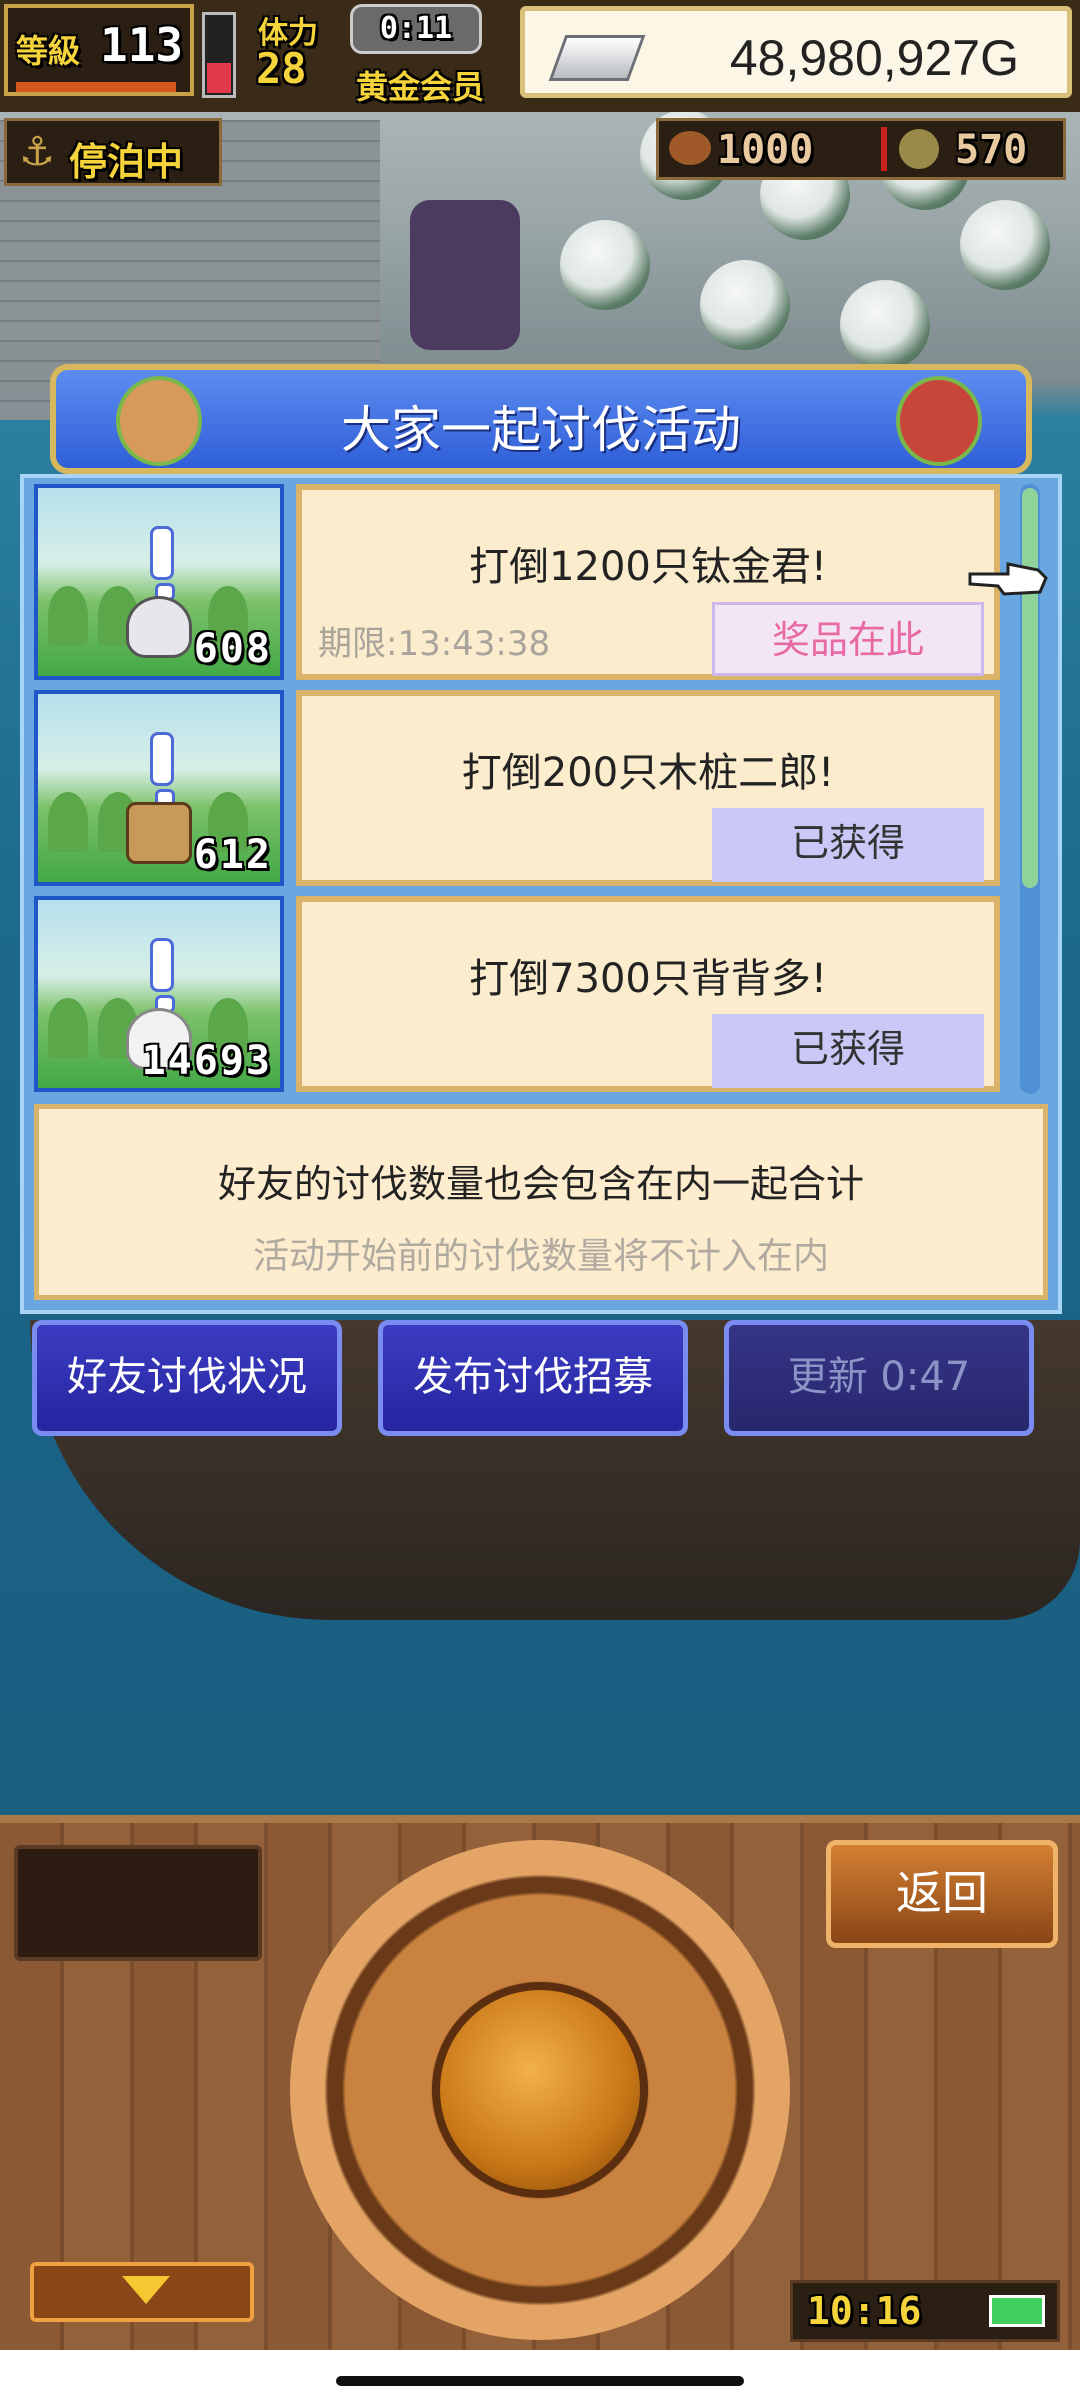  What do you see at coordinates (540, 2090) in the screenshot?
I see `wheel-center-button` at bounding box center [540, 2090].